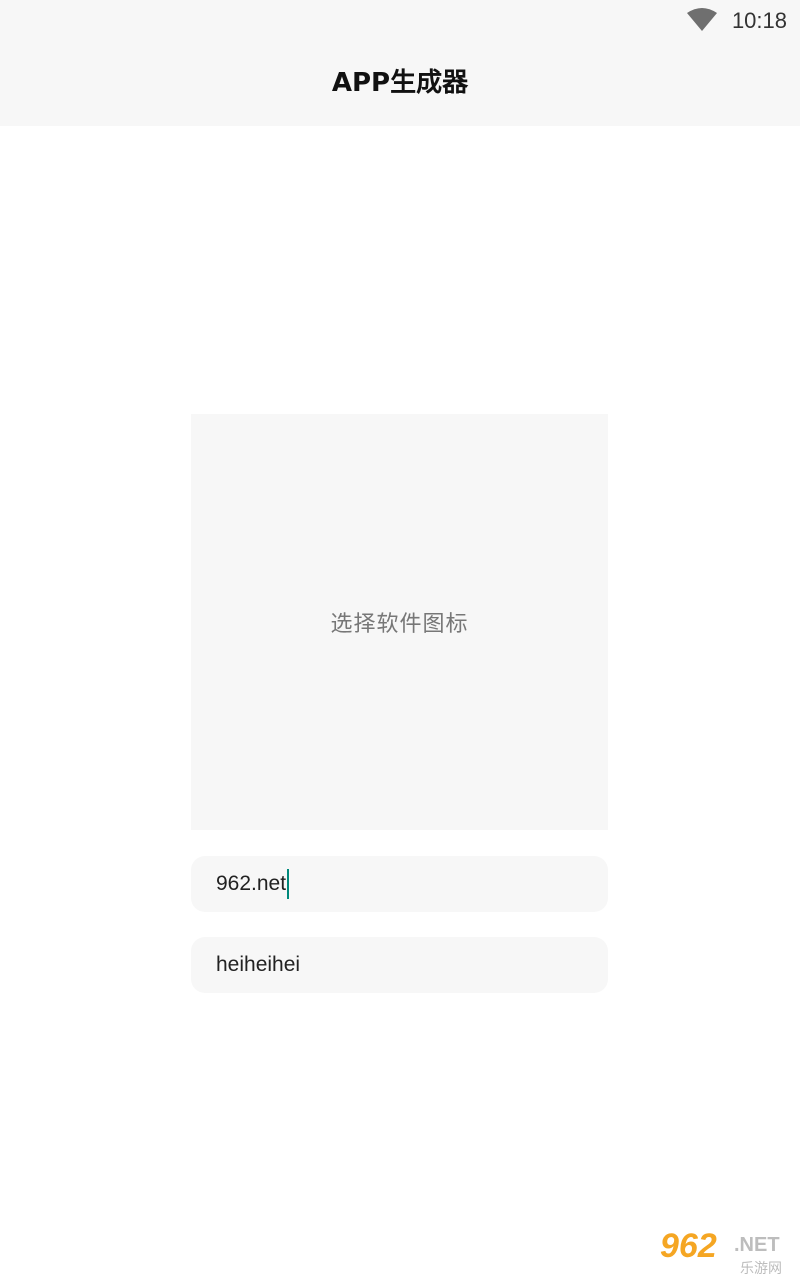 The height and width of the screenshot is (1280, 800). Describe the element at coordinates (761, 1269) in the screenshot. I see `watermark-cn: 乐游网` at that location.